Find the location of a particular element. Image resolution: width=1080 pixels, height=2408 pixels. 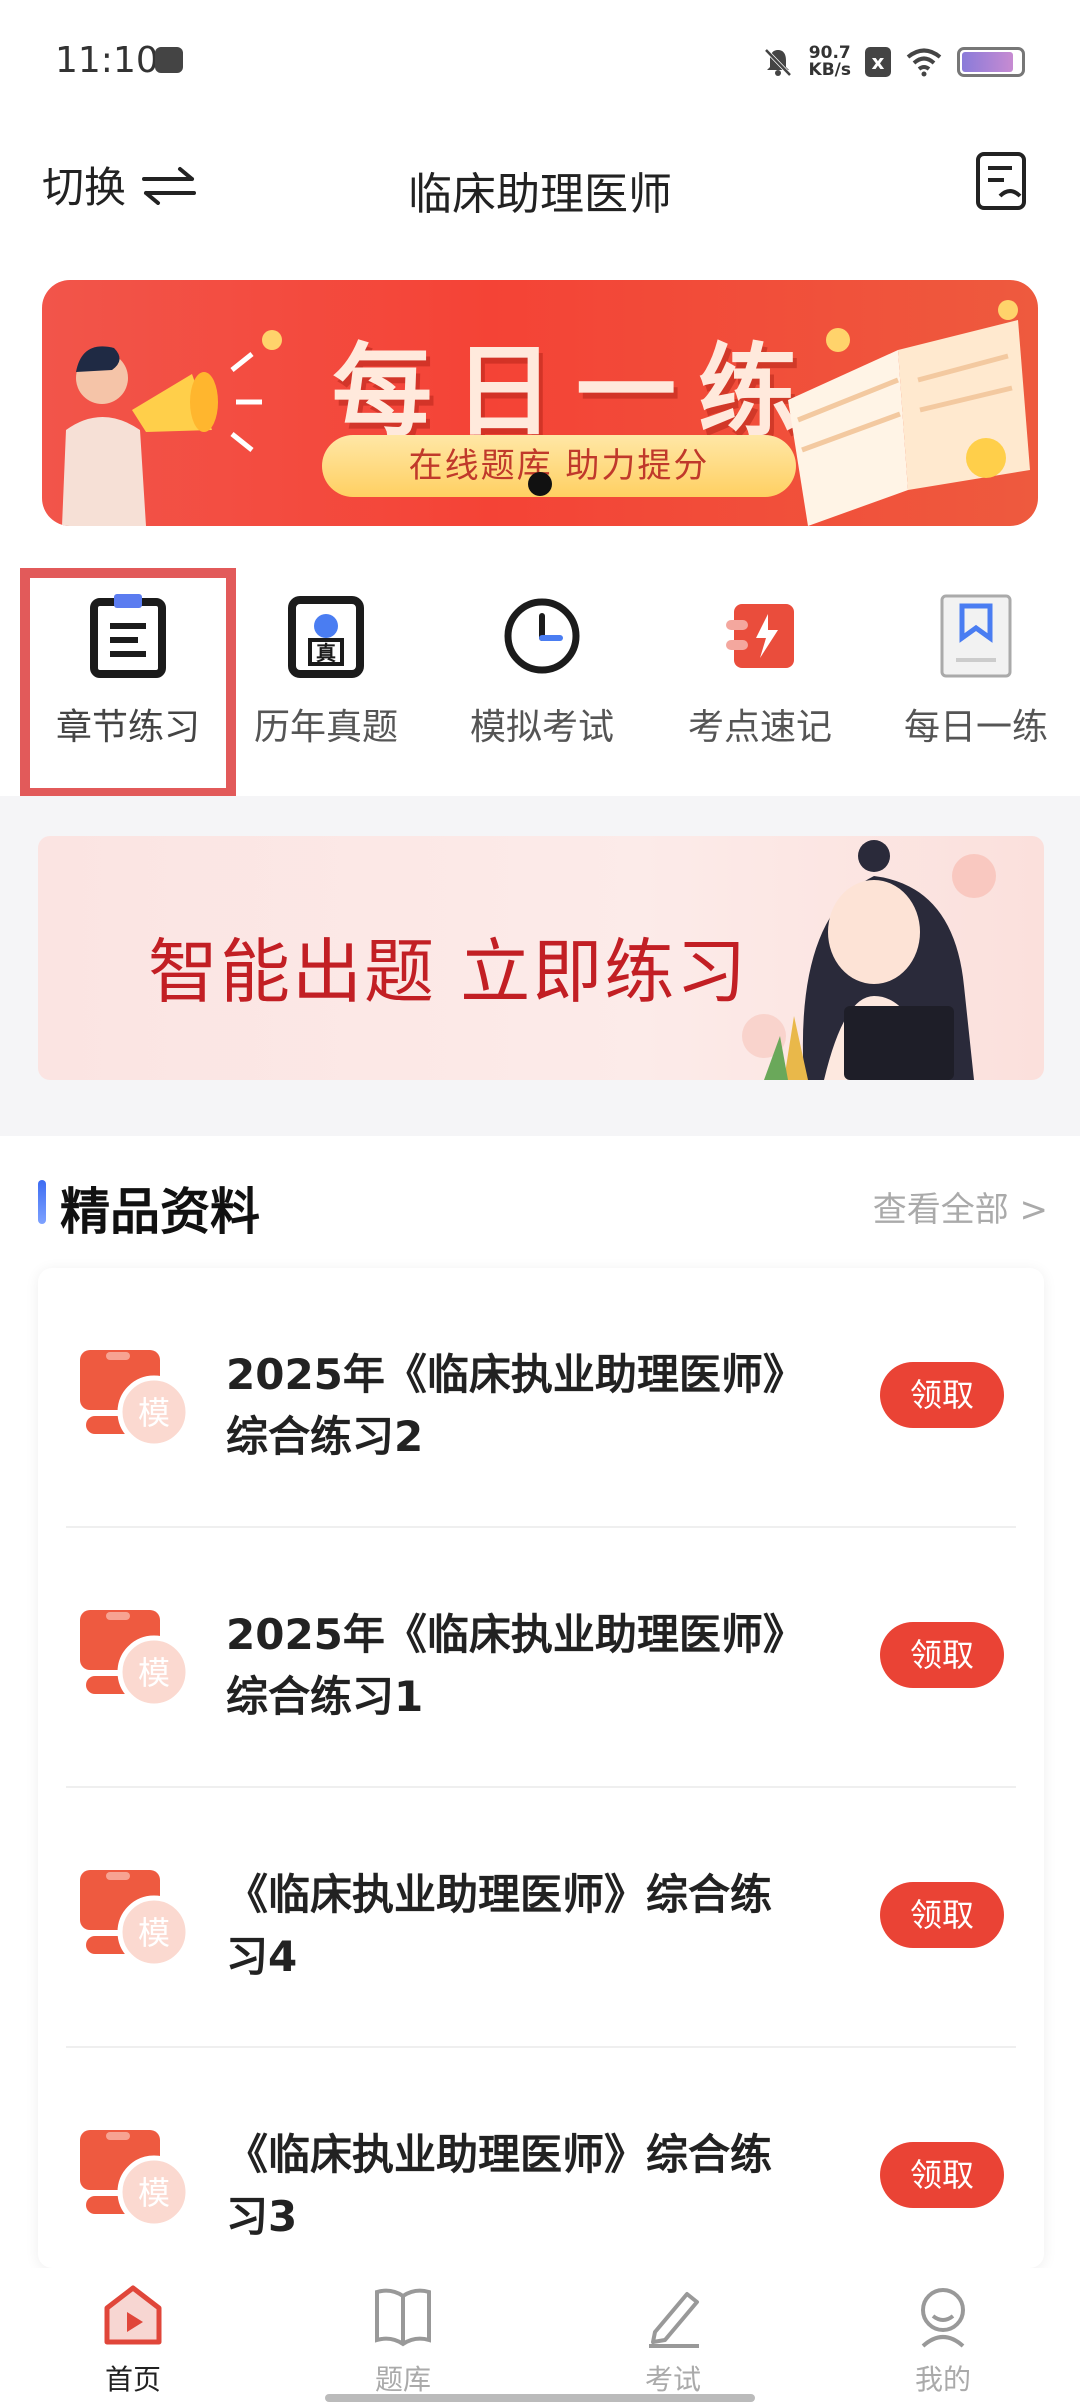

section-title: 精品资料 is located at coordinates (160, 1212).